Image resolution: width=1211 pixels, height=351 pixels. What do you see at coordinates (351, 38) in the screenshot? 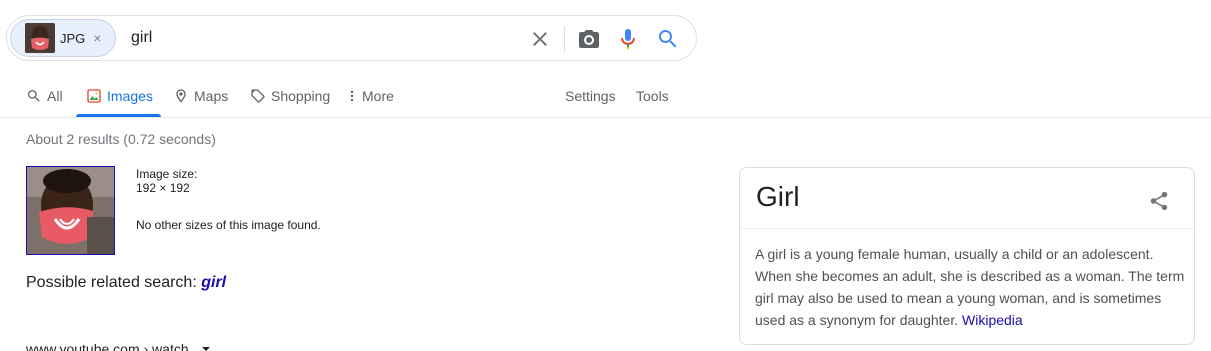
I see `search-box: JPG × girl` at bounding box center [351, 38].